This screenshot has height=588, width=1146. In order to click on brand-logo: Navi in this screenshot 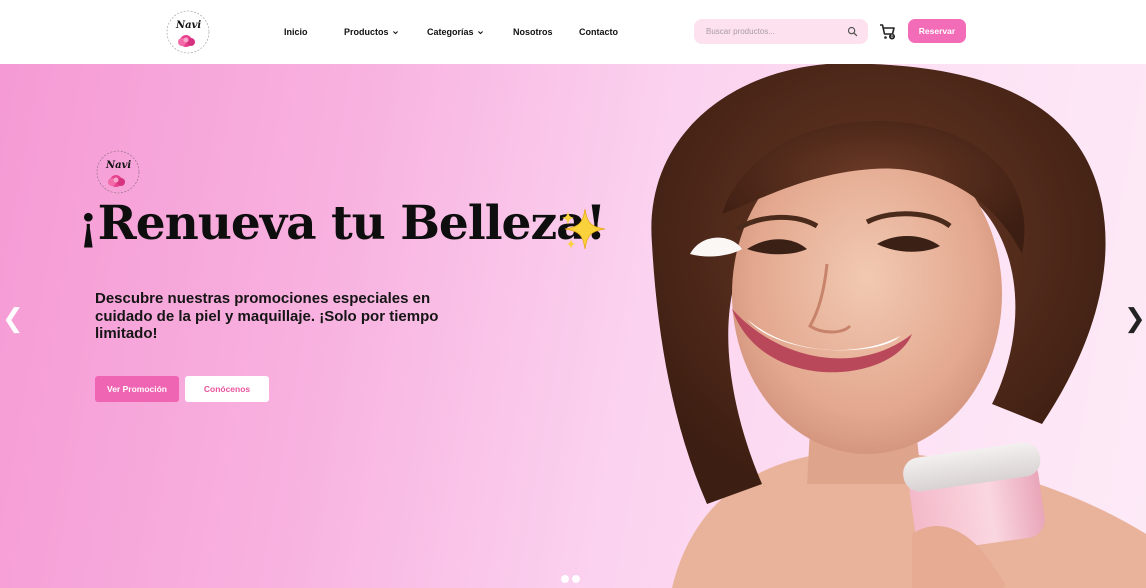, I will do `click(188, 32)`.